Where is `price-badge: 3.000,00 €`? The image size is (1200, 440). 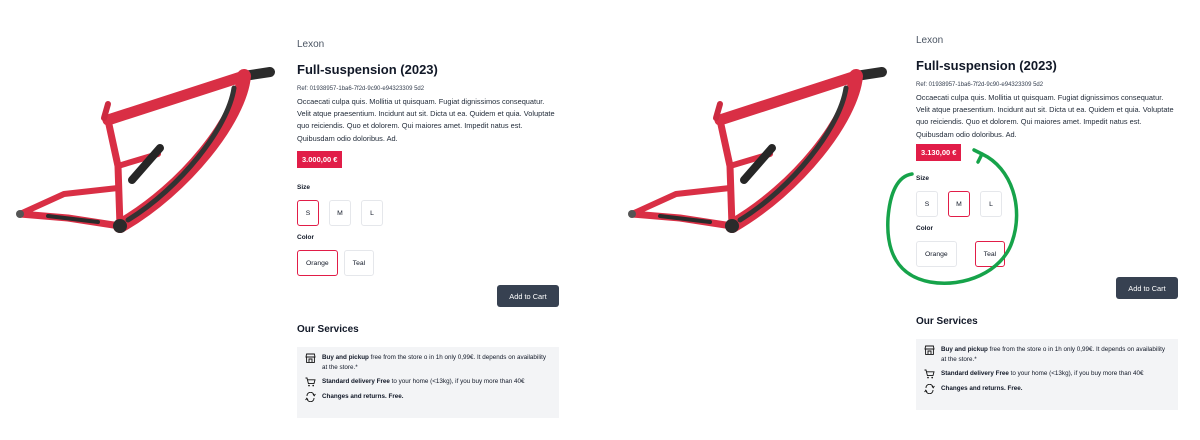
price-badge: 3.000,00 € is located at coordinates (320, 159).